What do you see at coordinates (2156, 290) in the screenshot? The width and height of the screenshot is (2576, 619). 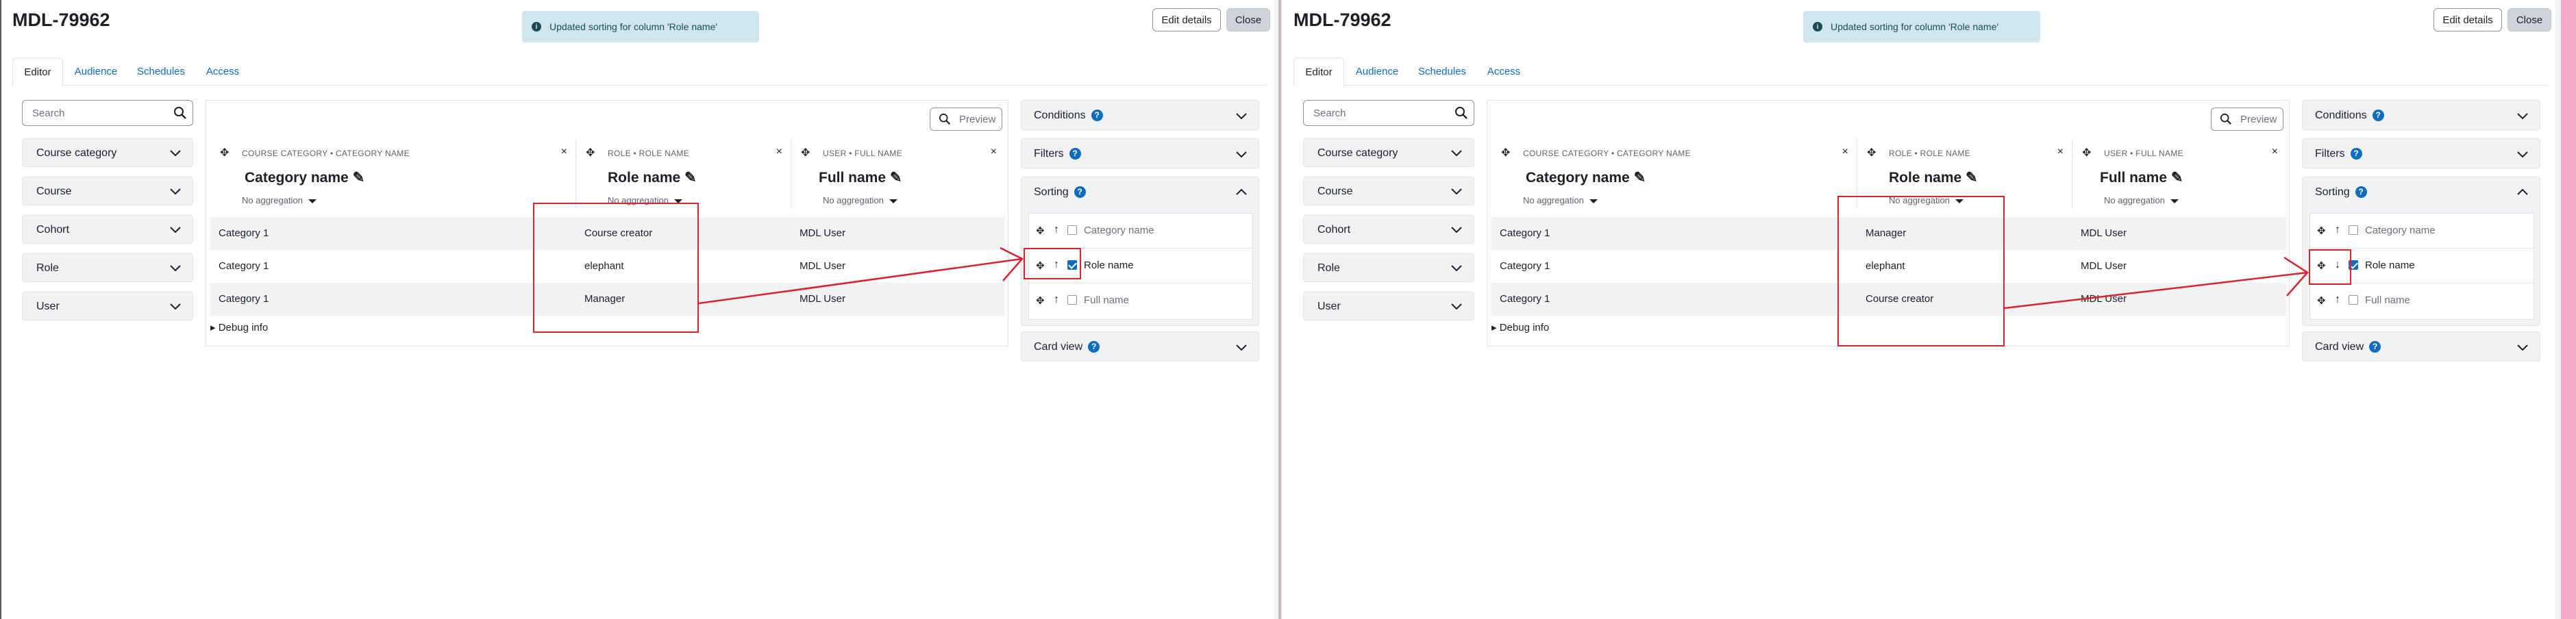 I see `annotation-arrow-after` at bounding box center [2156, 290].